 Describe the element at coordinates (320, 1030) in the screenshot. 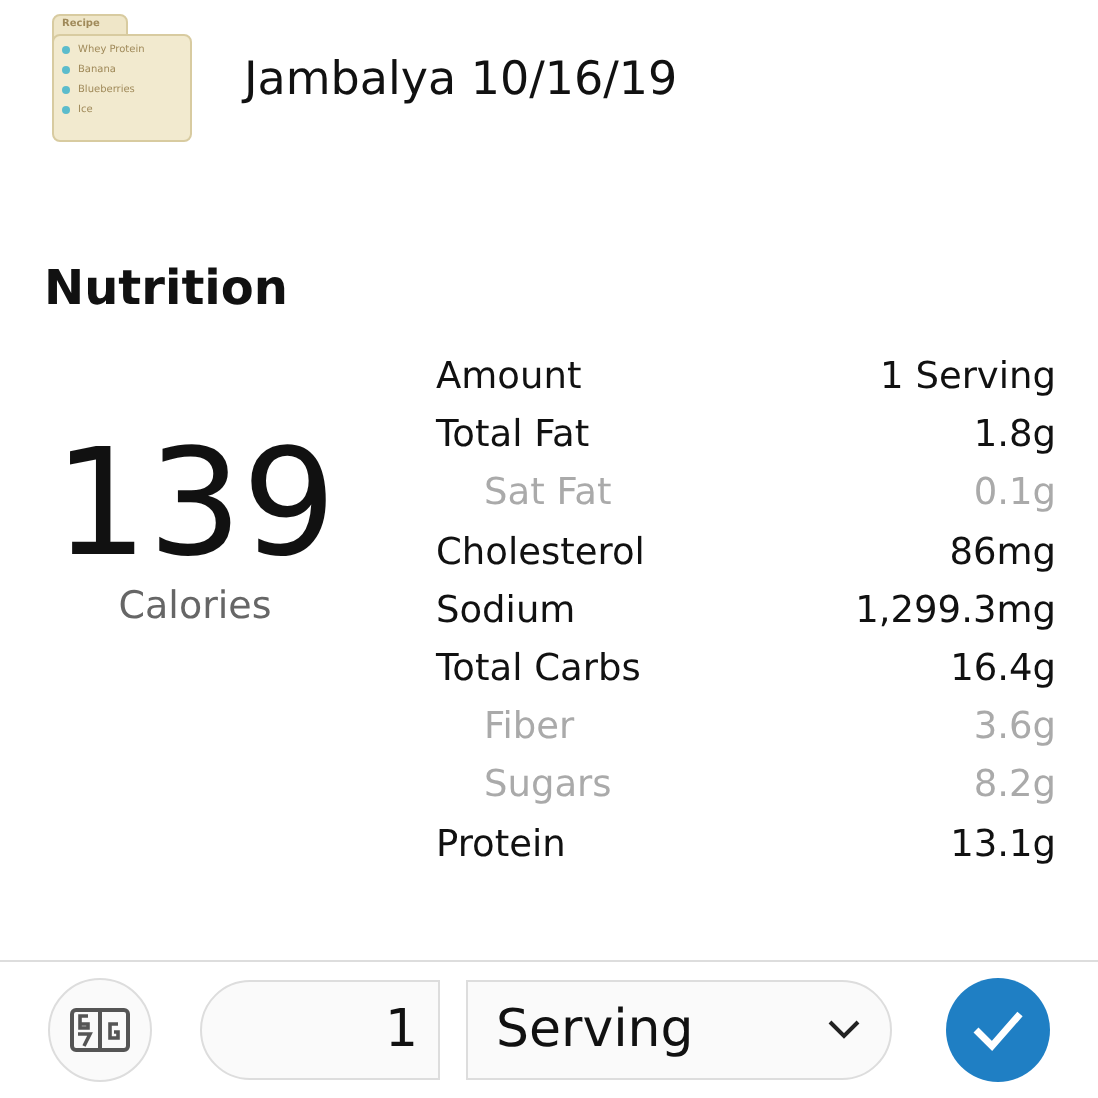

I see `quantity-field: 1` at that location.